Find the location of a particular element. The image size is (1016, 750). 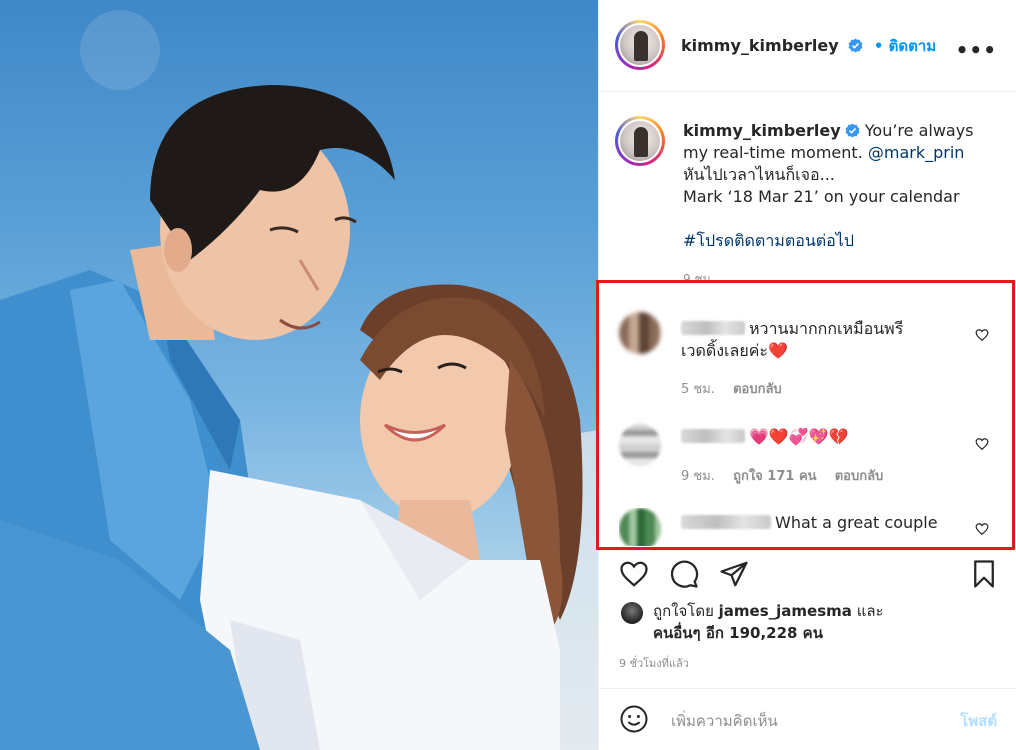

comment-likes-count: ถูกใจ 171 คน is located at coordinates (774, 476).